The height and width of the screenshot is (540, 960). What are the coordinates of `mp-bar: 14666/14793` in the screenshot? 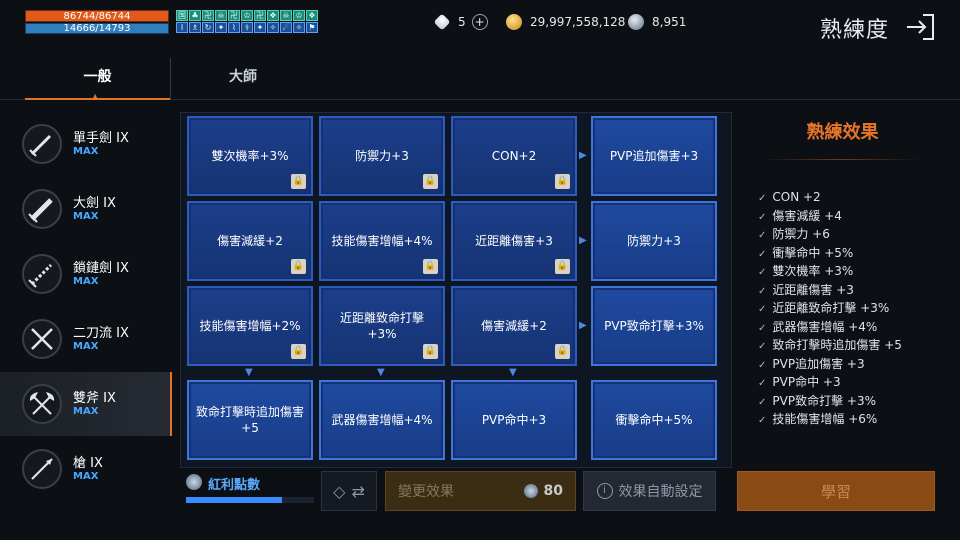 It's located at (97, 28).